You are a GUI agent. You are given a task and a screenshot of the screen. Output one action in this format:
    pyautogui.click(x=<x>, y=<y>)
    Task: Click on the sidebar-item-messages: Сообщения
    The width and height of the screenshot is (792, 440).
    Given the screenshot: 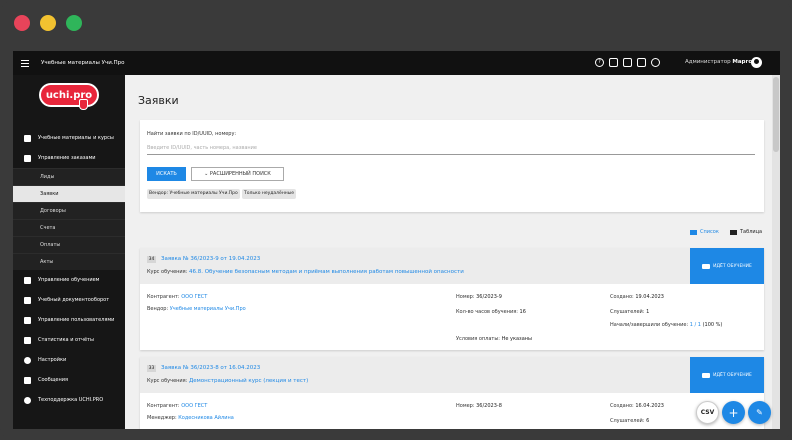 What is the action you would take?
    pyautogui.click(x=69, y=380)
    